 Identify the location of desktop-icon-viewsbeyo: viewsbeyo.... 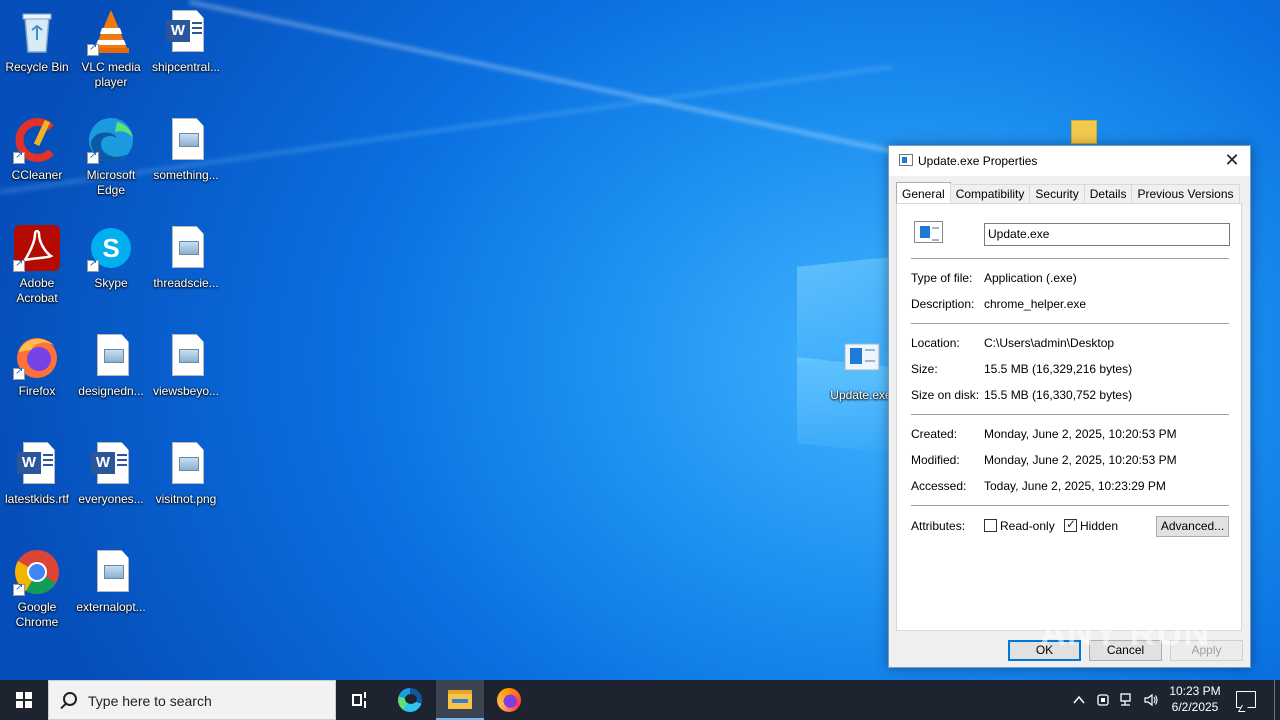
(186, 365).